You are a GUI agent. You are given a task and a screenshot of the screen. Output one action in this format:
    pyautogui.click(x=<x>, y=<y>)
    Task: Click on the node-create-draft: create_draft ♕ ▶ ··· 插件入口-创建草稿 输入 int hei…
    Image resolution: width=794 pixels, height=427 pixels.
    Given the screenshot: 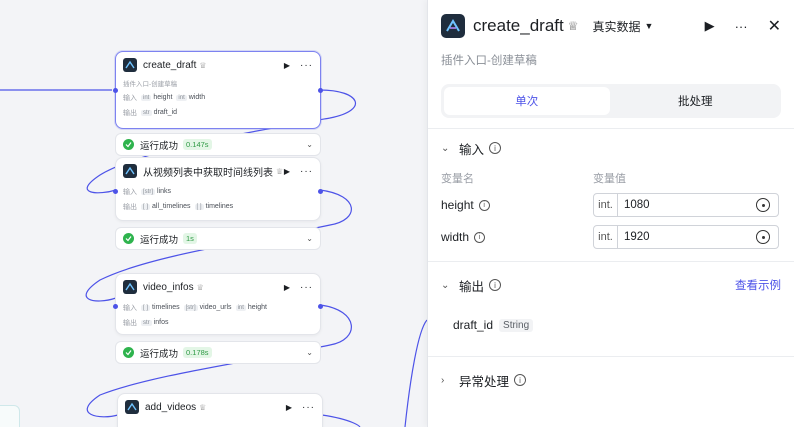 What is the action you would take?
    pyautogui.click(x=218, y=90)
    